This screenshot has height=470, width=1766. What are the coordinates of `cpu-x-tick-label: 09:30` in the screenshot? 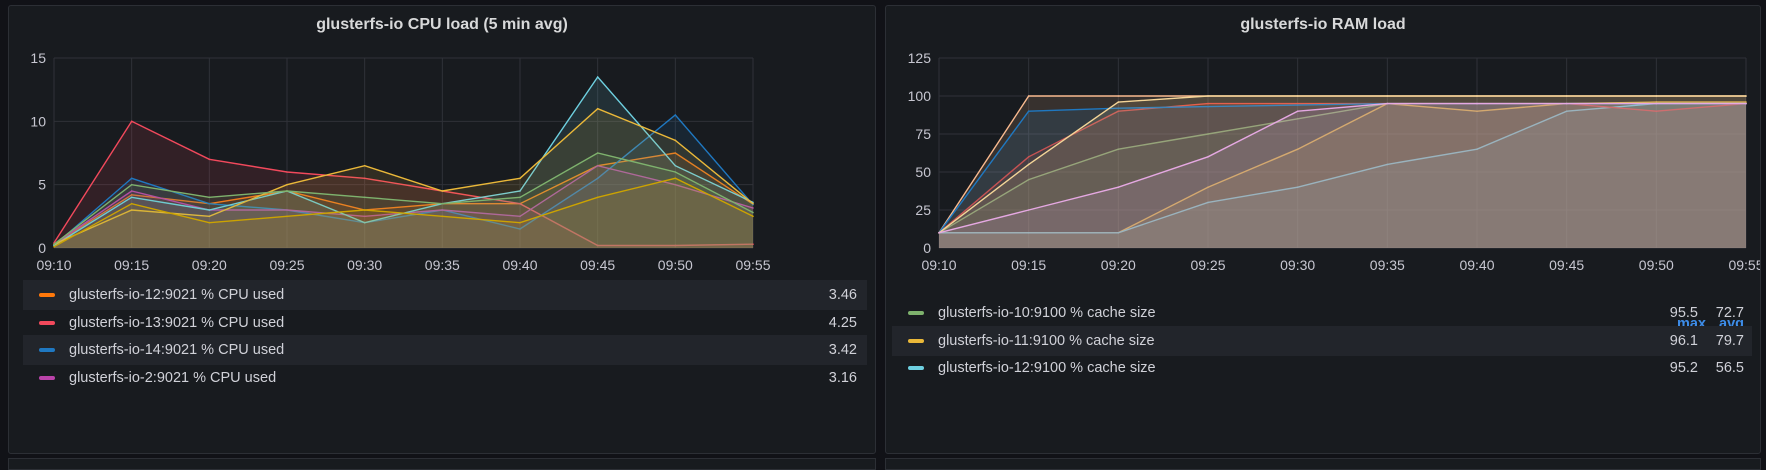 It's located at (364, 265).